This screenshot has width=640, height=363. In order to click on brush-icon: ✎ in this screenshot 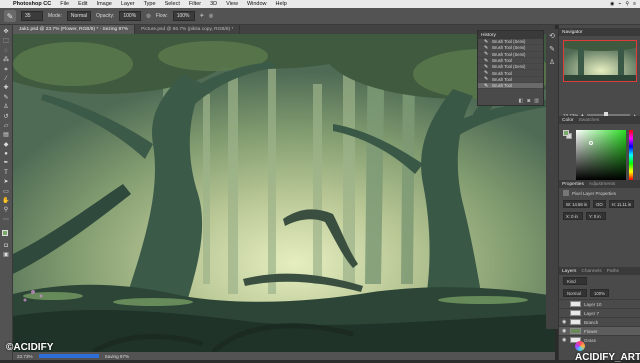, I will do `click(6, 98)`.